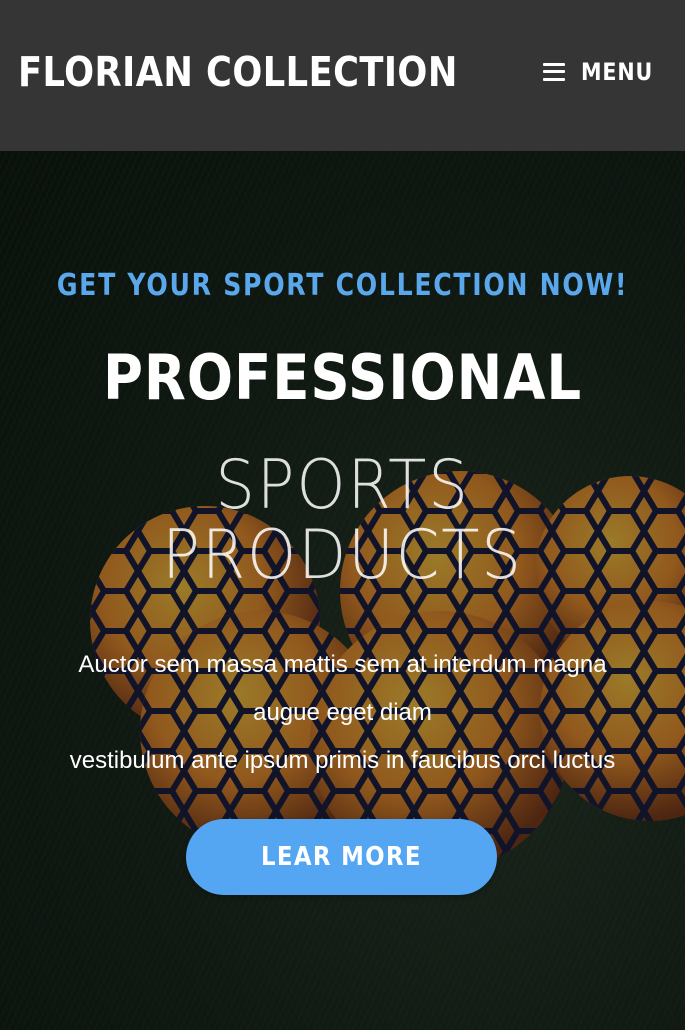  What do you see at coordinates (554, 71) in the screenshot?
I see `hamburger-icon` at bounding box center [554, 71].